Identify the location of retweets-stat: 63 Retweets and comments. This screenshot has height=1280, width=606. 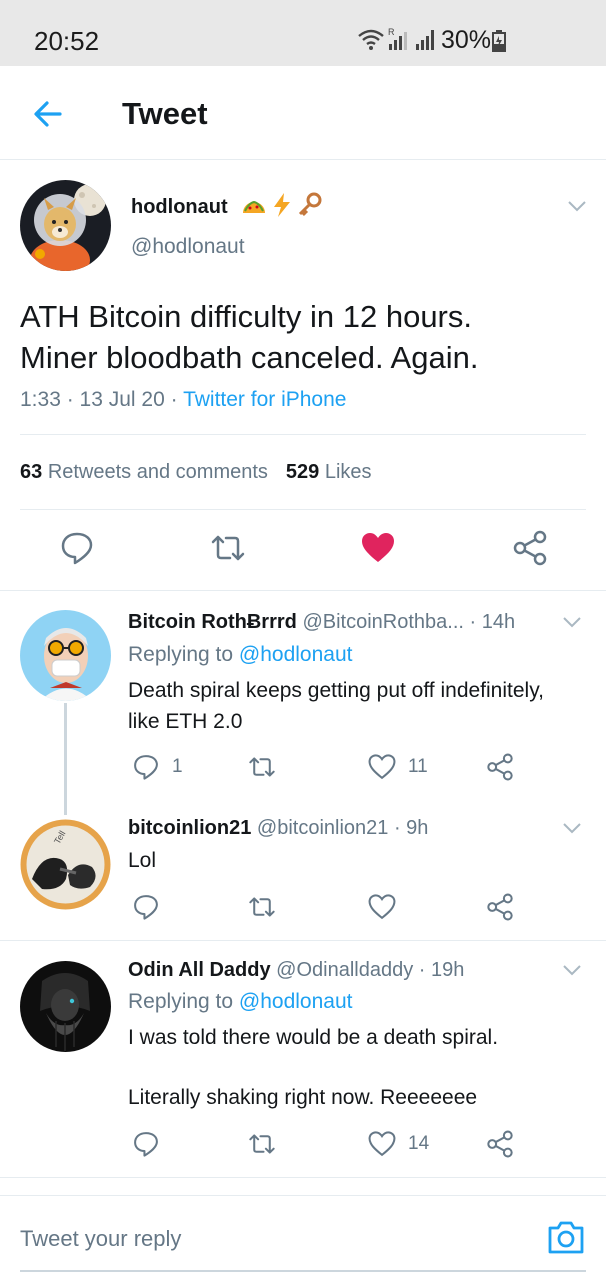
(144, 472).